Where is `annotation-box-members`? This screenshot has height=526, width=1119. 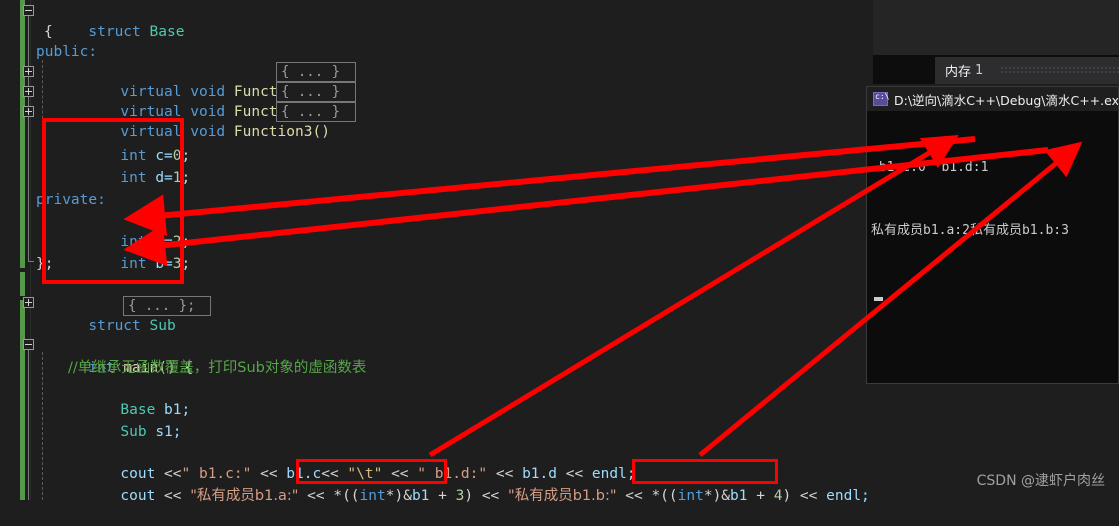 annotation-box-members is located at coordinates (113, 201).